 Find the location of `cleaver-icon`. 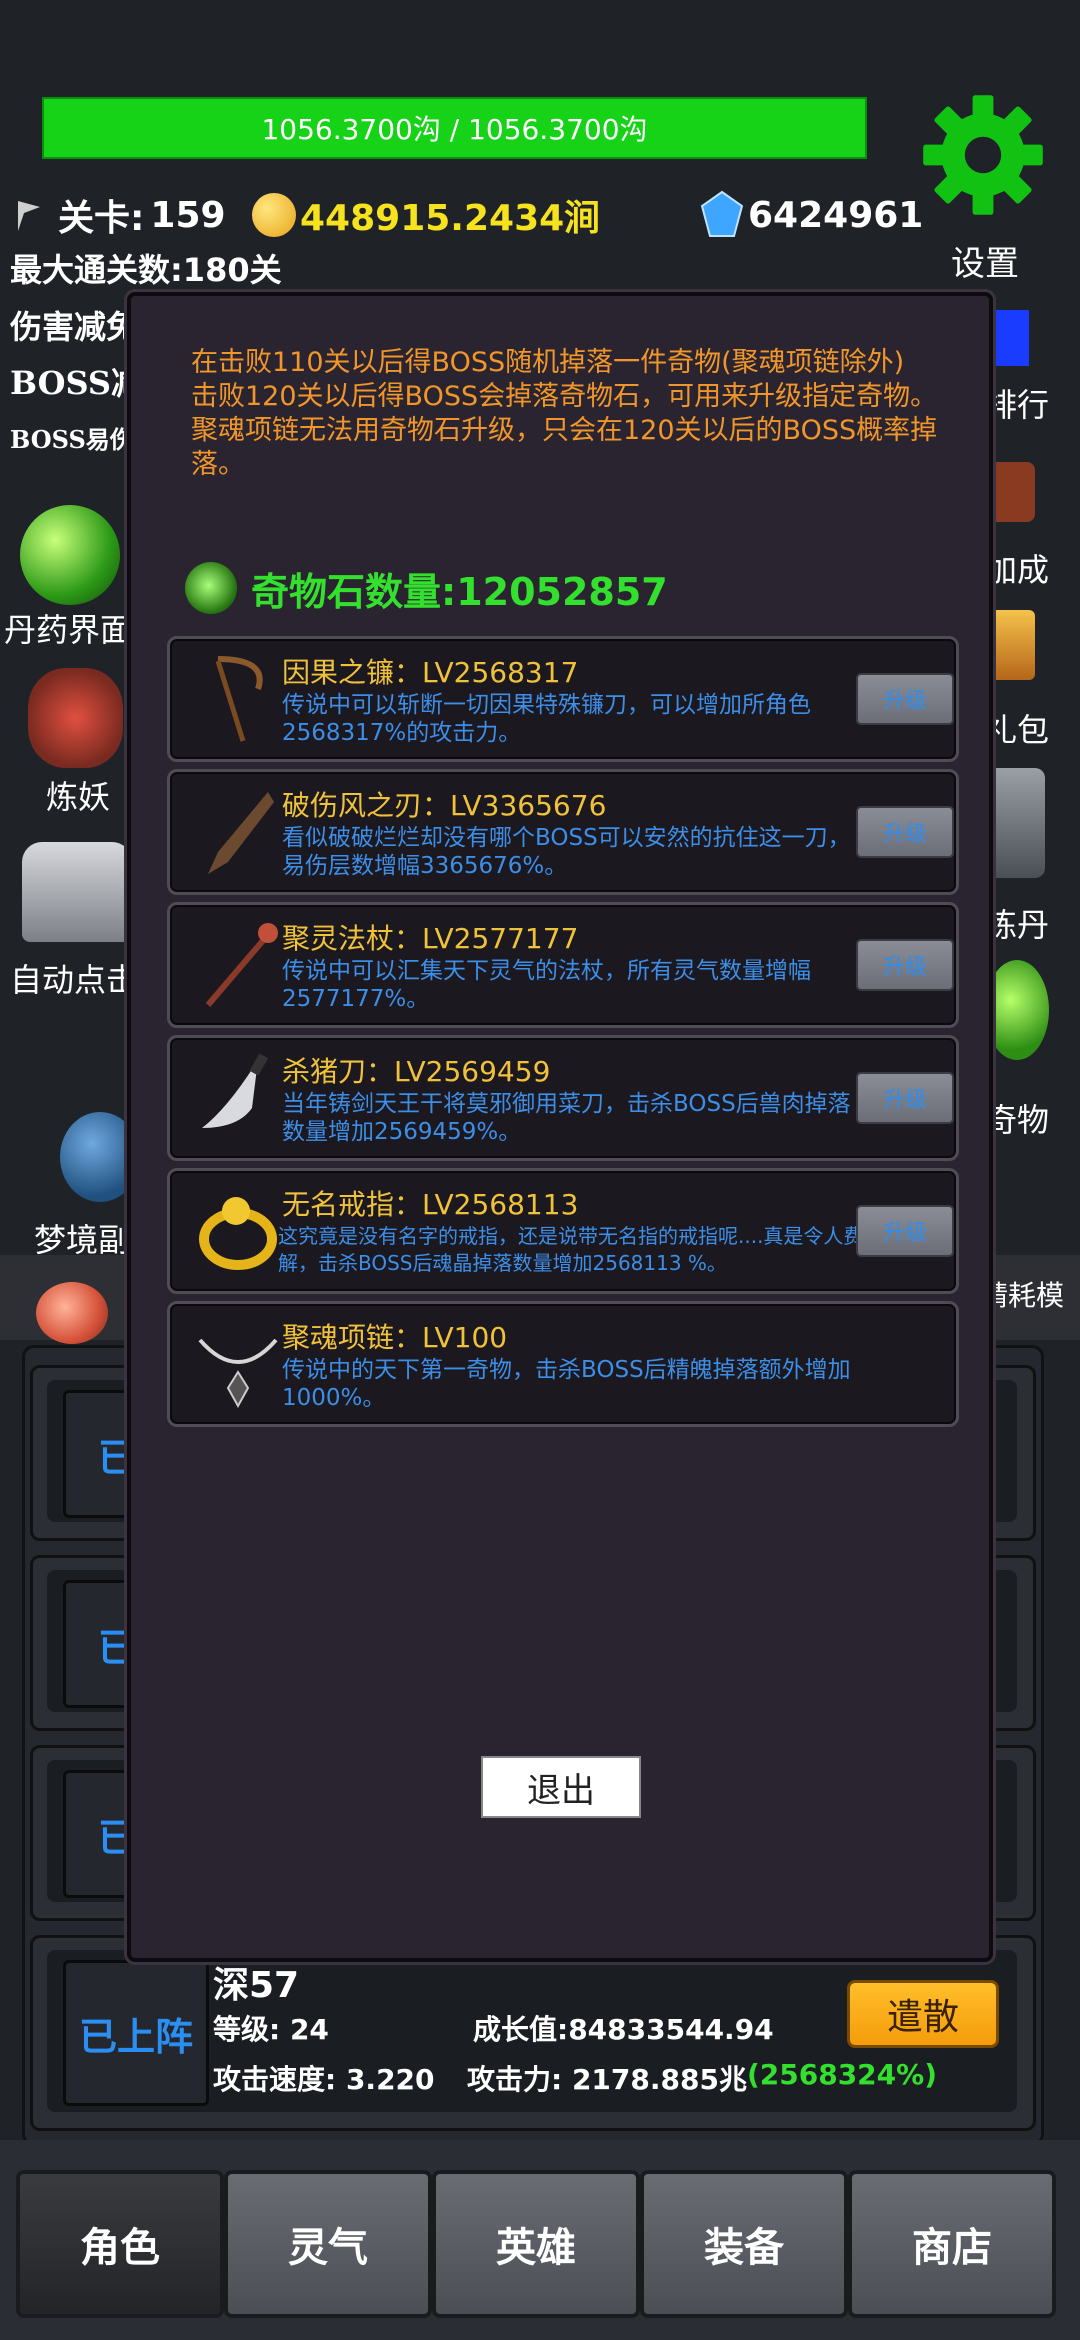

cleaver-icon is located at coordinates (235, 1090).